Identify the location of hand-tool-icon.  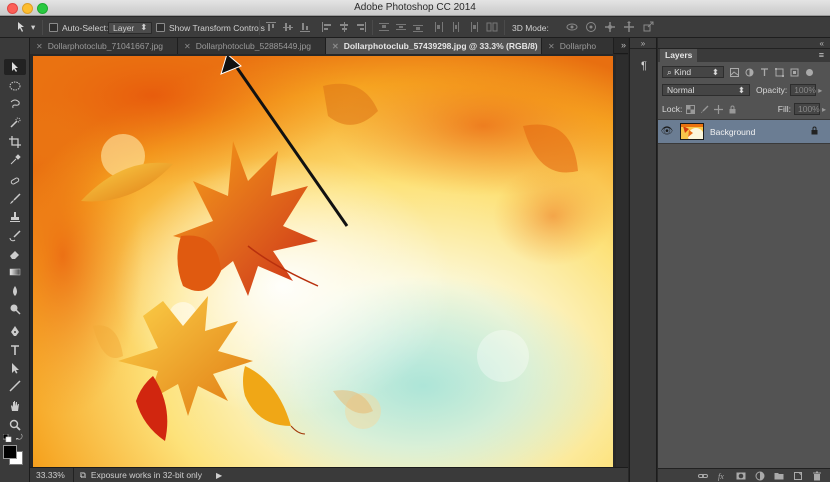
(15, 406).